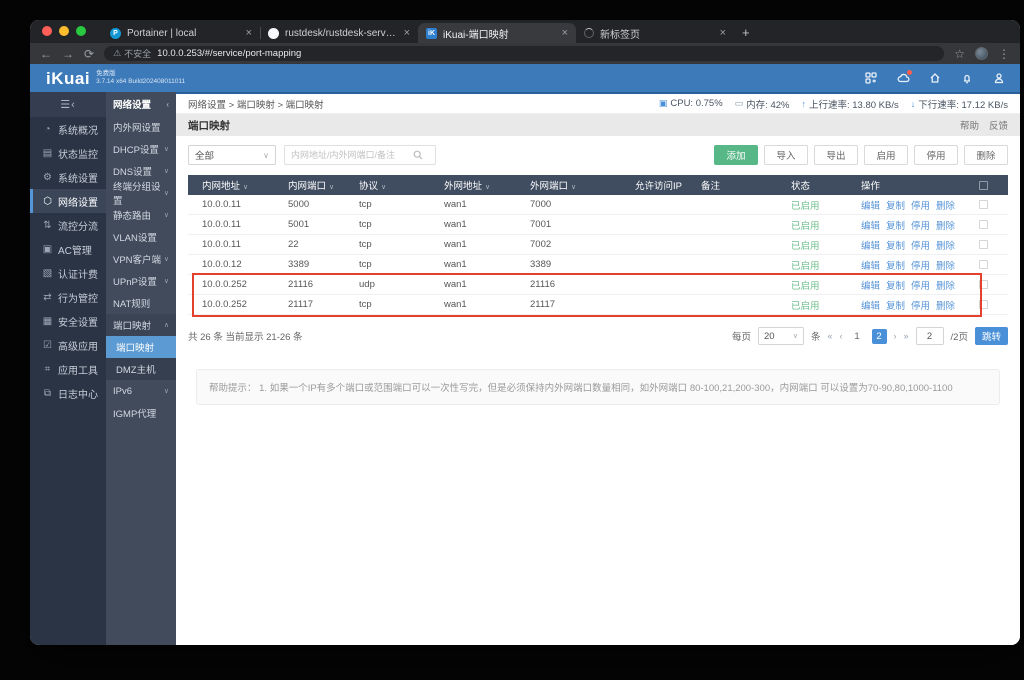  I want to click on sidebar-item-flow-control: ⇅ 流控分流, so click(68, 225).